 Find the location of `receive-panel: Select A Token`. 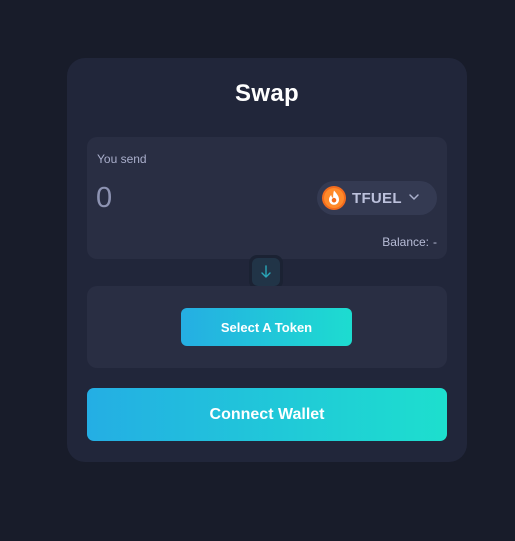

receive-panel: Select A Token is located at coordinates (267, 327).